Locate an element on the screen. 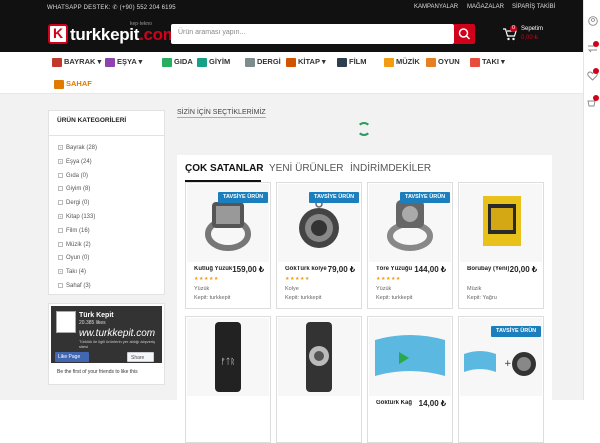 The height and width of the screenshot is (443, 600). nav-item-2: GIDA is located at coordinates (177, 62).